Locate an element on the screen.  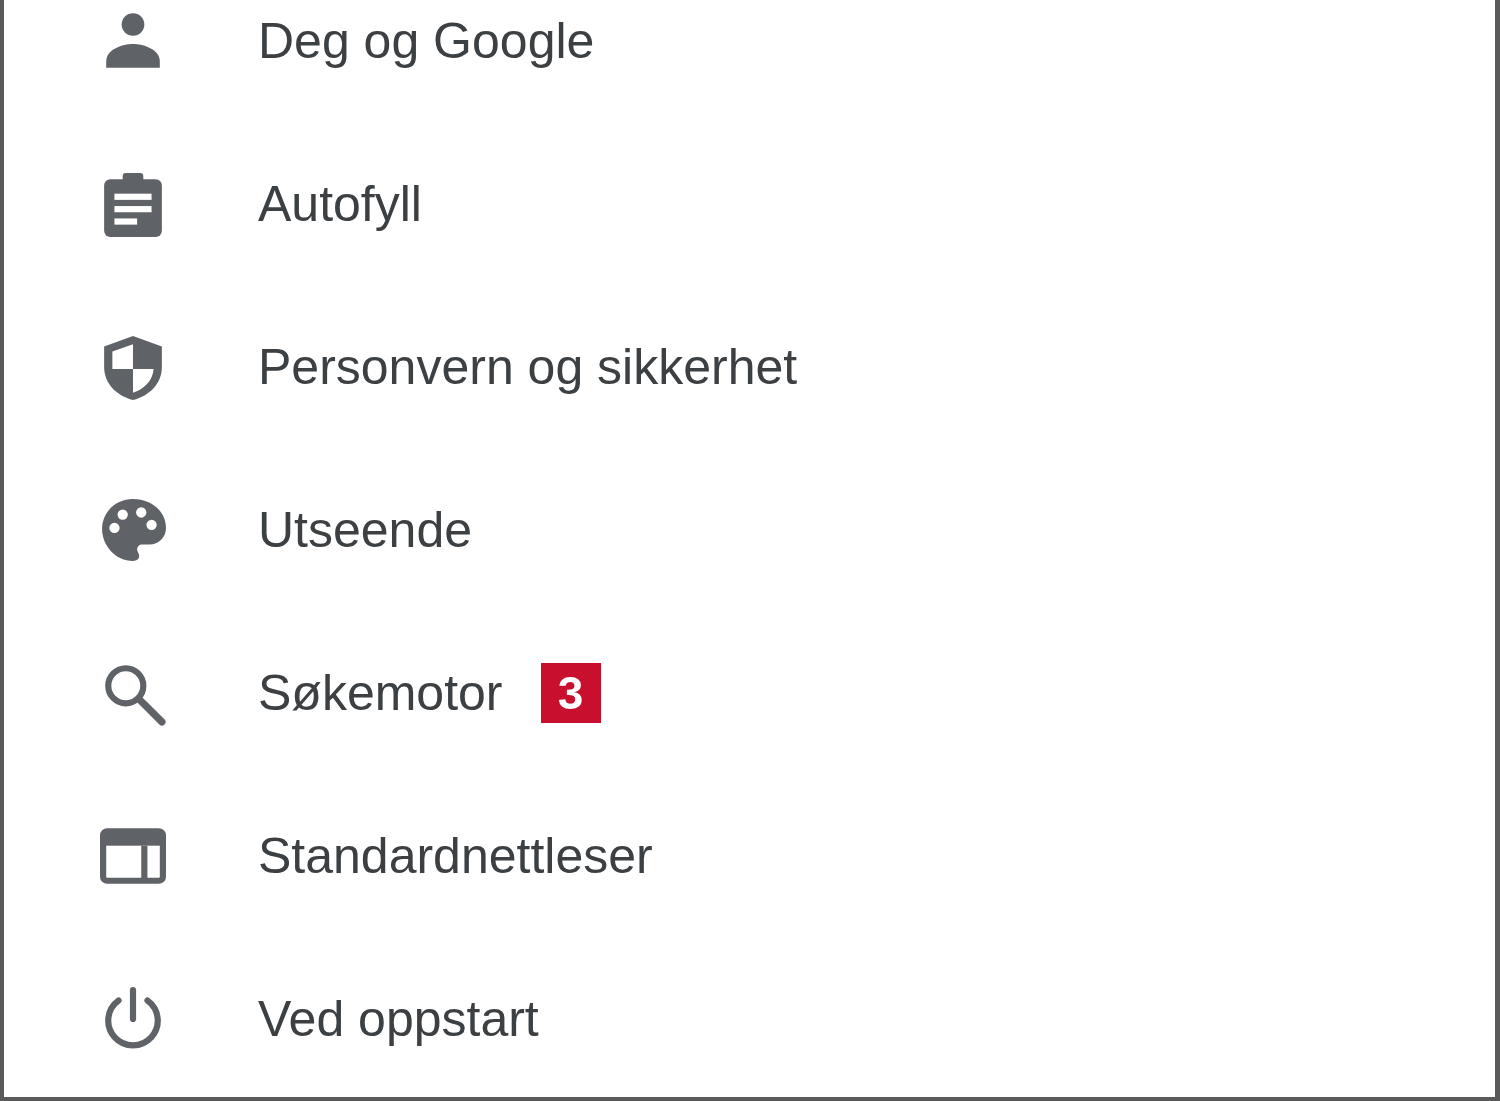
menu-item: Deg og Google is located at coordinates (426, 40).